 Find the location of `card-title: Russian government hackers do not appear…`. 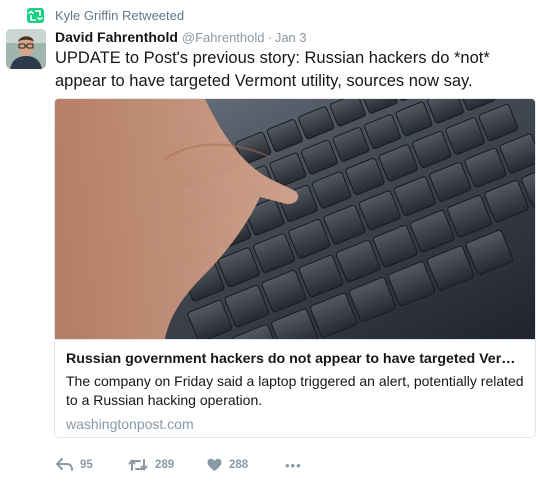

card-title: Russian government hackers do not appear… is located at coordinates (295, 359).